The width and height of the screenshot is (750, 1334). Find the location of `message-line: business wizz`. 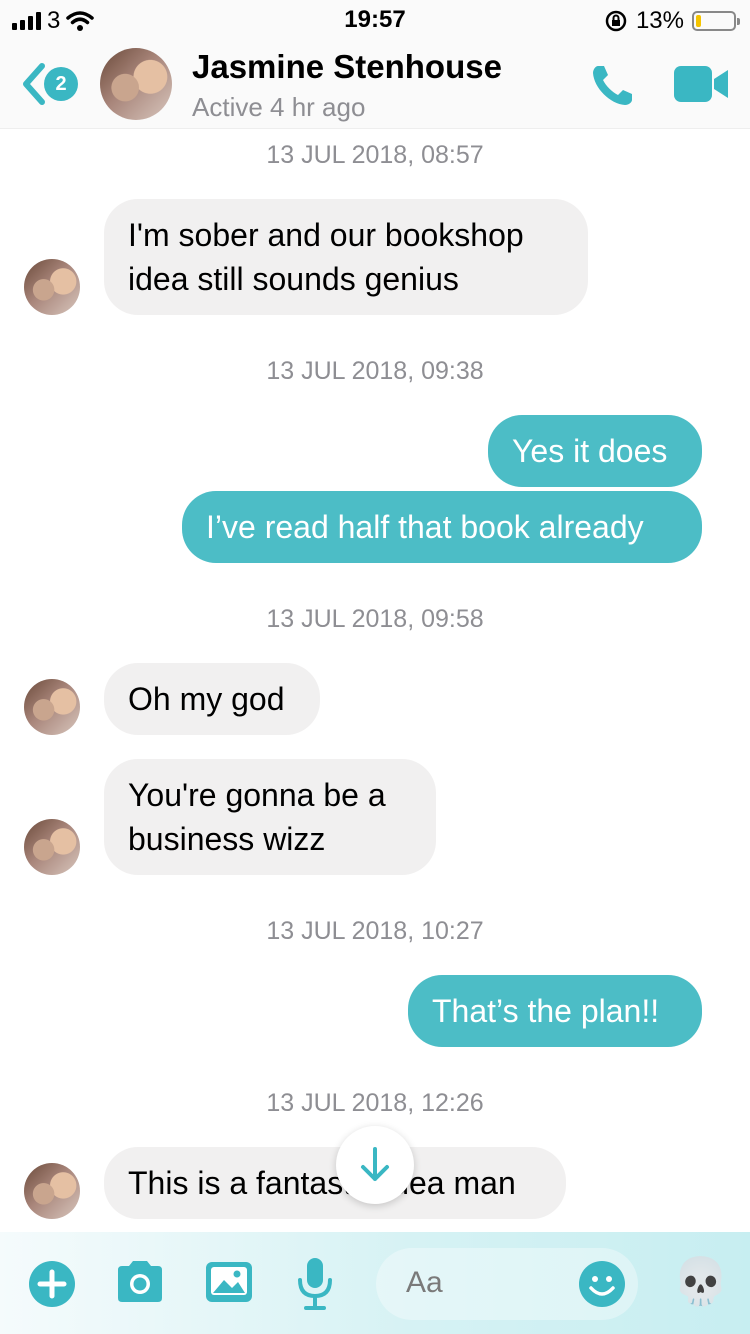

message-line: business wizz is located at coordinates (227, 839).